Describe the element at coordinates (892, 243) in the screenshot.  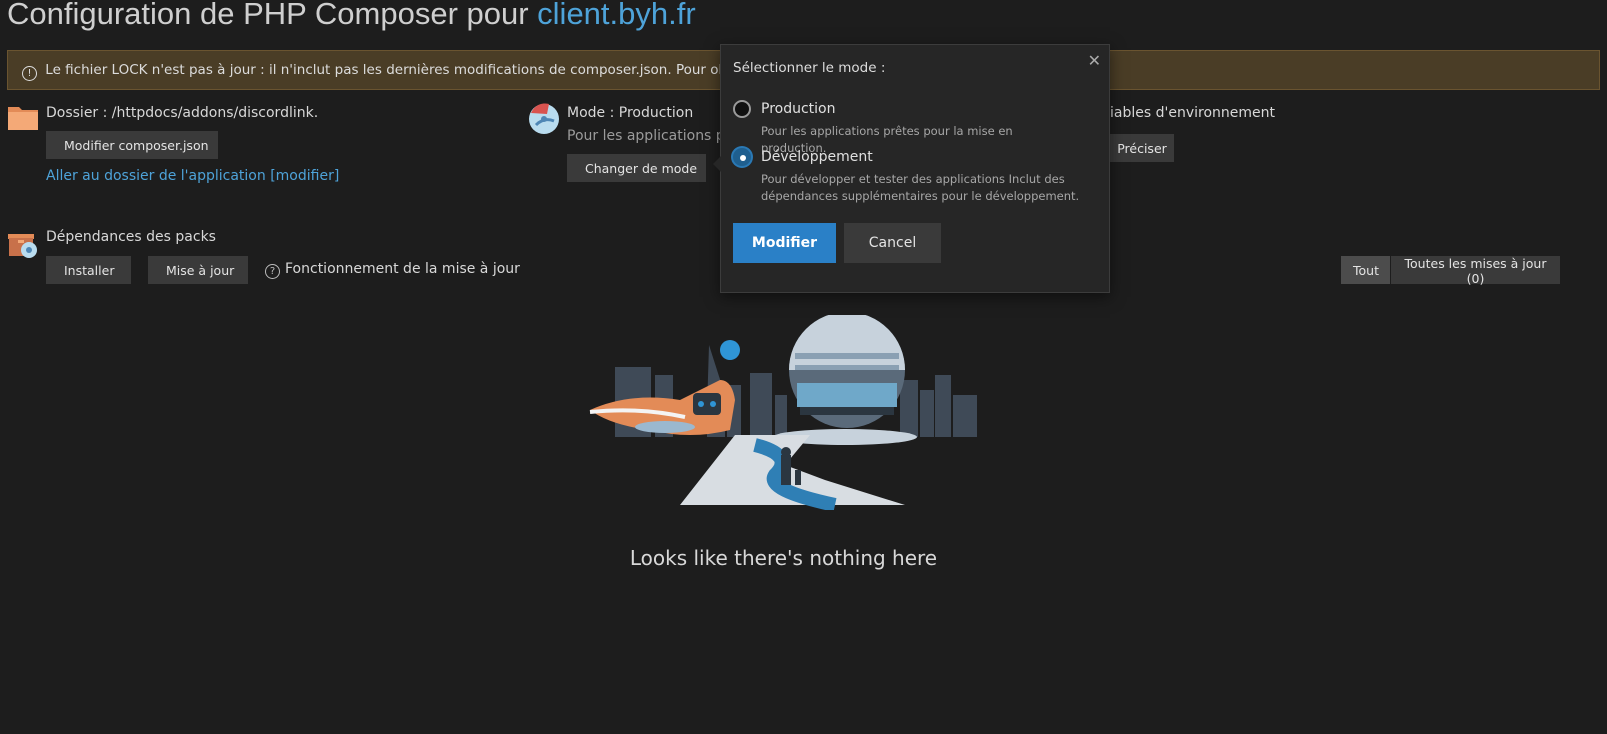
I see `cancel-button: Cancel` at that location.